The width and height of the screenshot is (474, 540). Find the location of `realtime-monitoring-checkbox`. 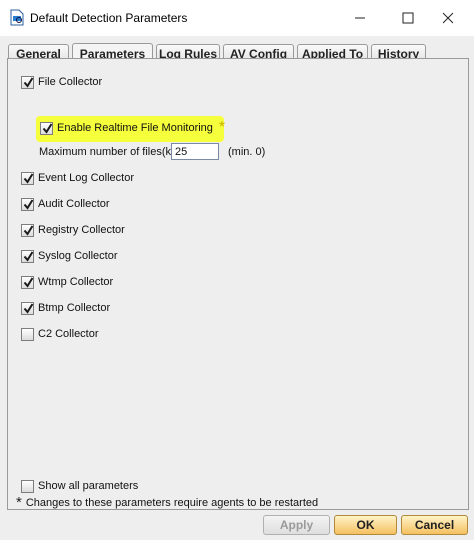

realtime-monitoring-checkbox is located at coordinates (46, 128).